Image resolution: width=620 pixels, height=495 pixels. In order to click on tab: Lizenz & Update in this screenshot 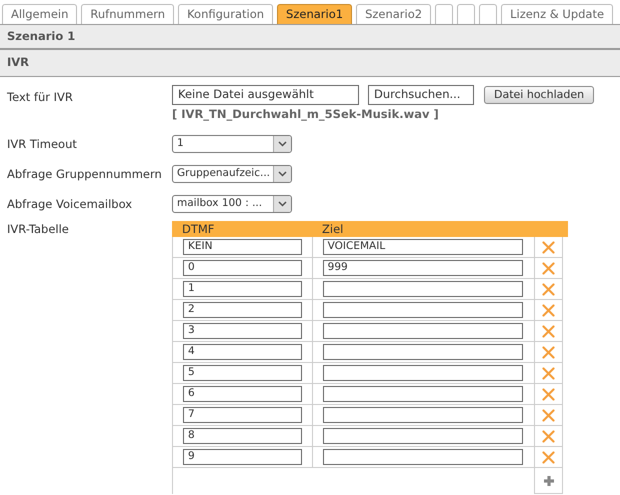, I will do `click(557, 14)`.